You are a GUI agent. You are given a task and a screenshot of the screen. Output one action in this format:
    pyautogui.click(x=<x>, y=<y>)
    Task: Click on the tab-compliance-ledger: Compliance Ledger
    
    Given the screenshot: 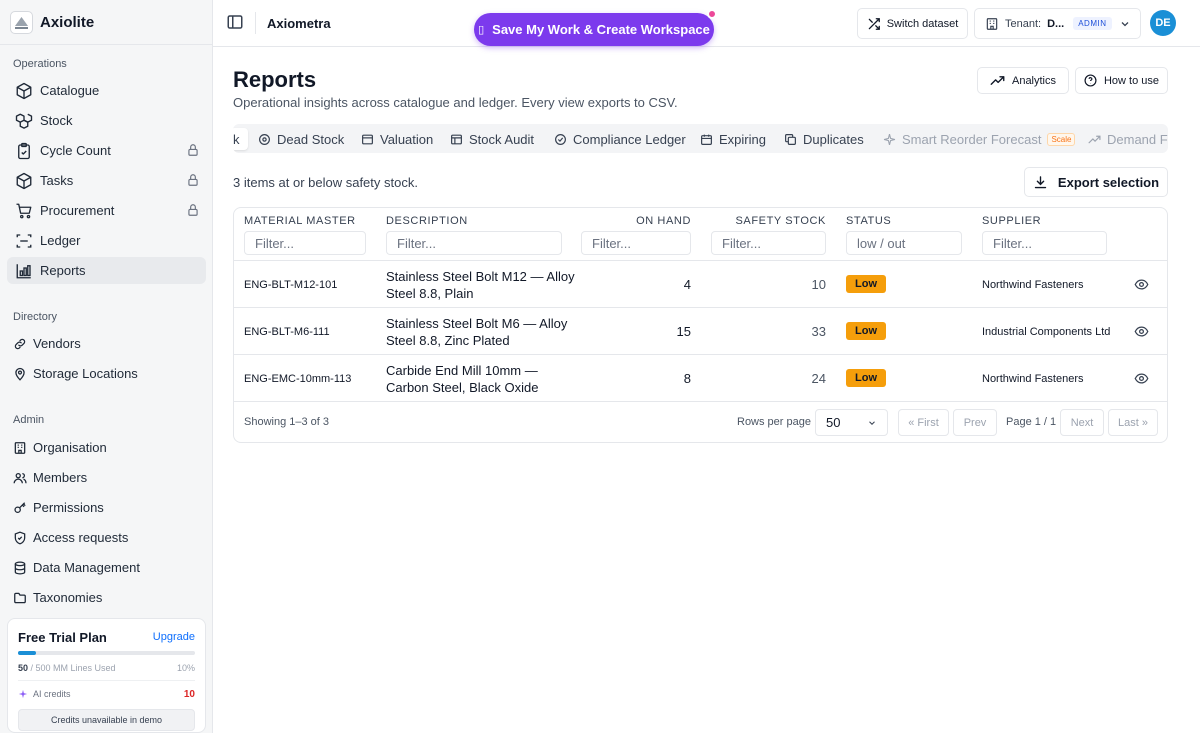 What is the action you would take?
    pyautogui.click(x=620, y=139)
    